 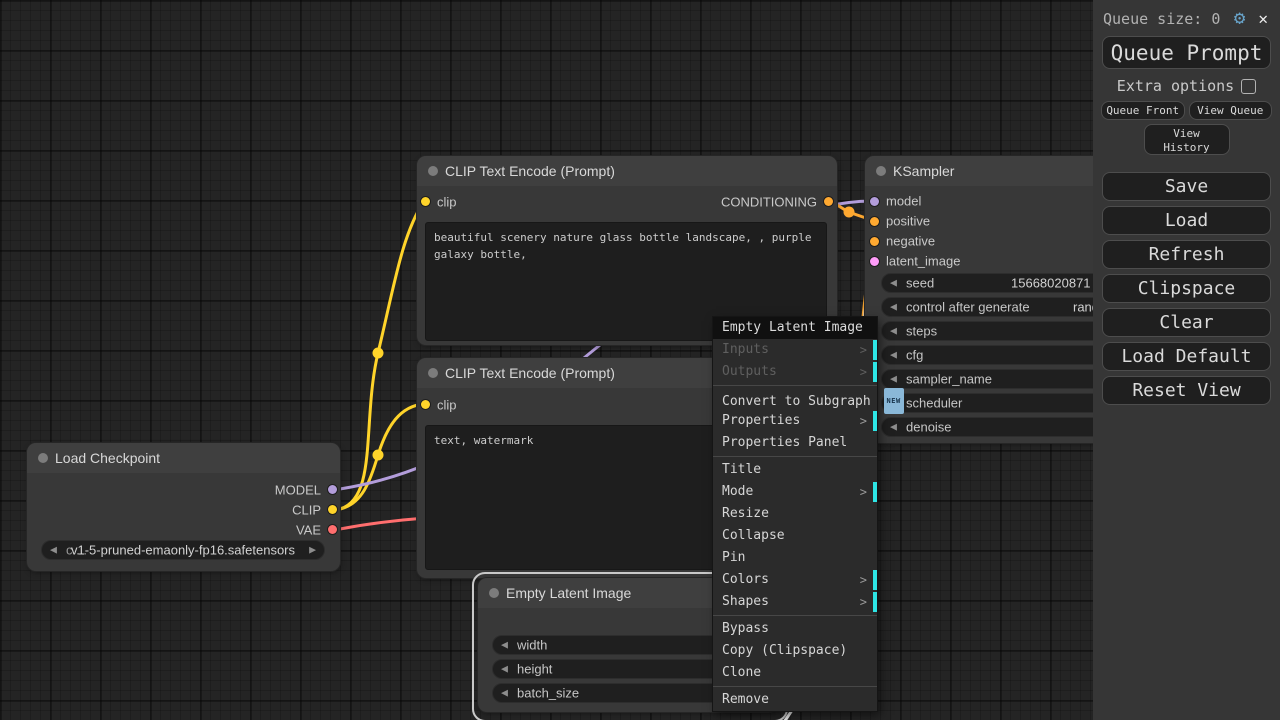 I want to click on extra-options-label: Extra options, so click(x=1175, y=86).